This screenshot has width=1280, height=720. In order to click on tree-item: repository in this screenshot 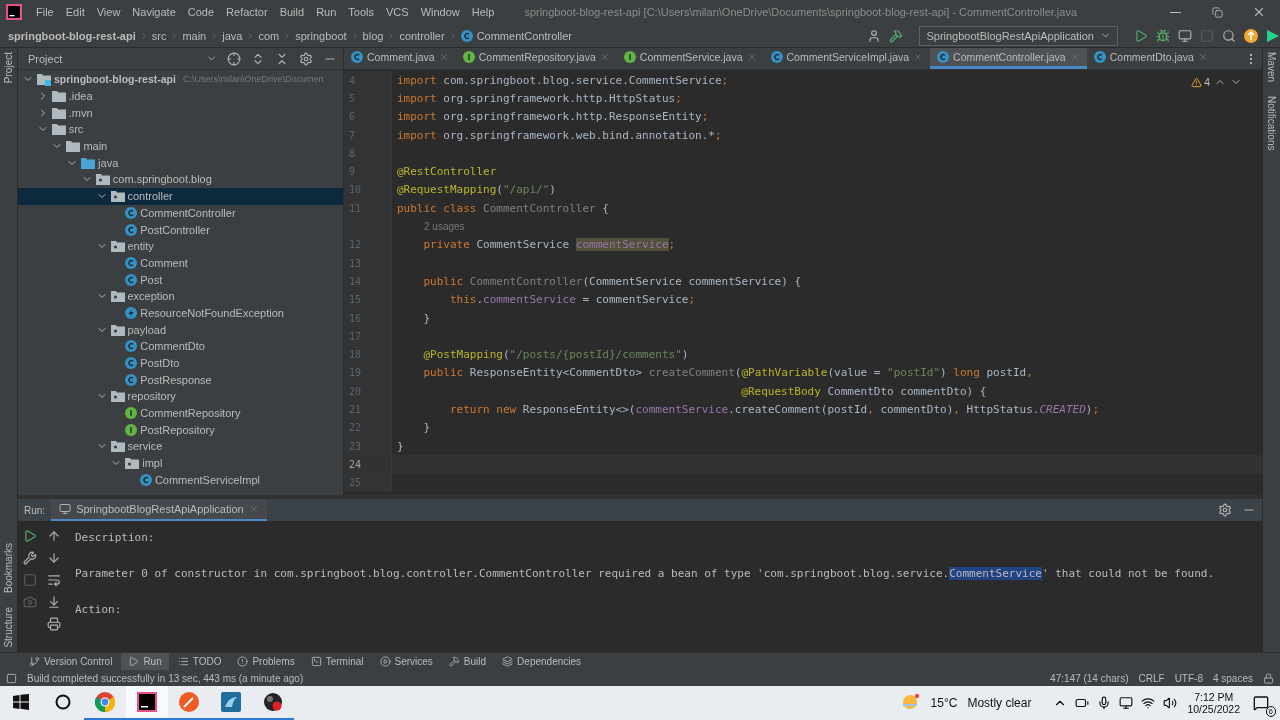, I will do `click(151, 396)`.